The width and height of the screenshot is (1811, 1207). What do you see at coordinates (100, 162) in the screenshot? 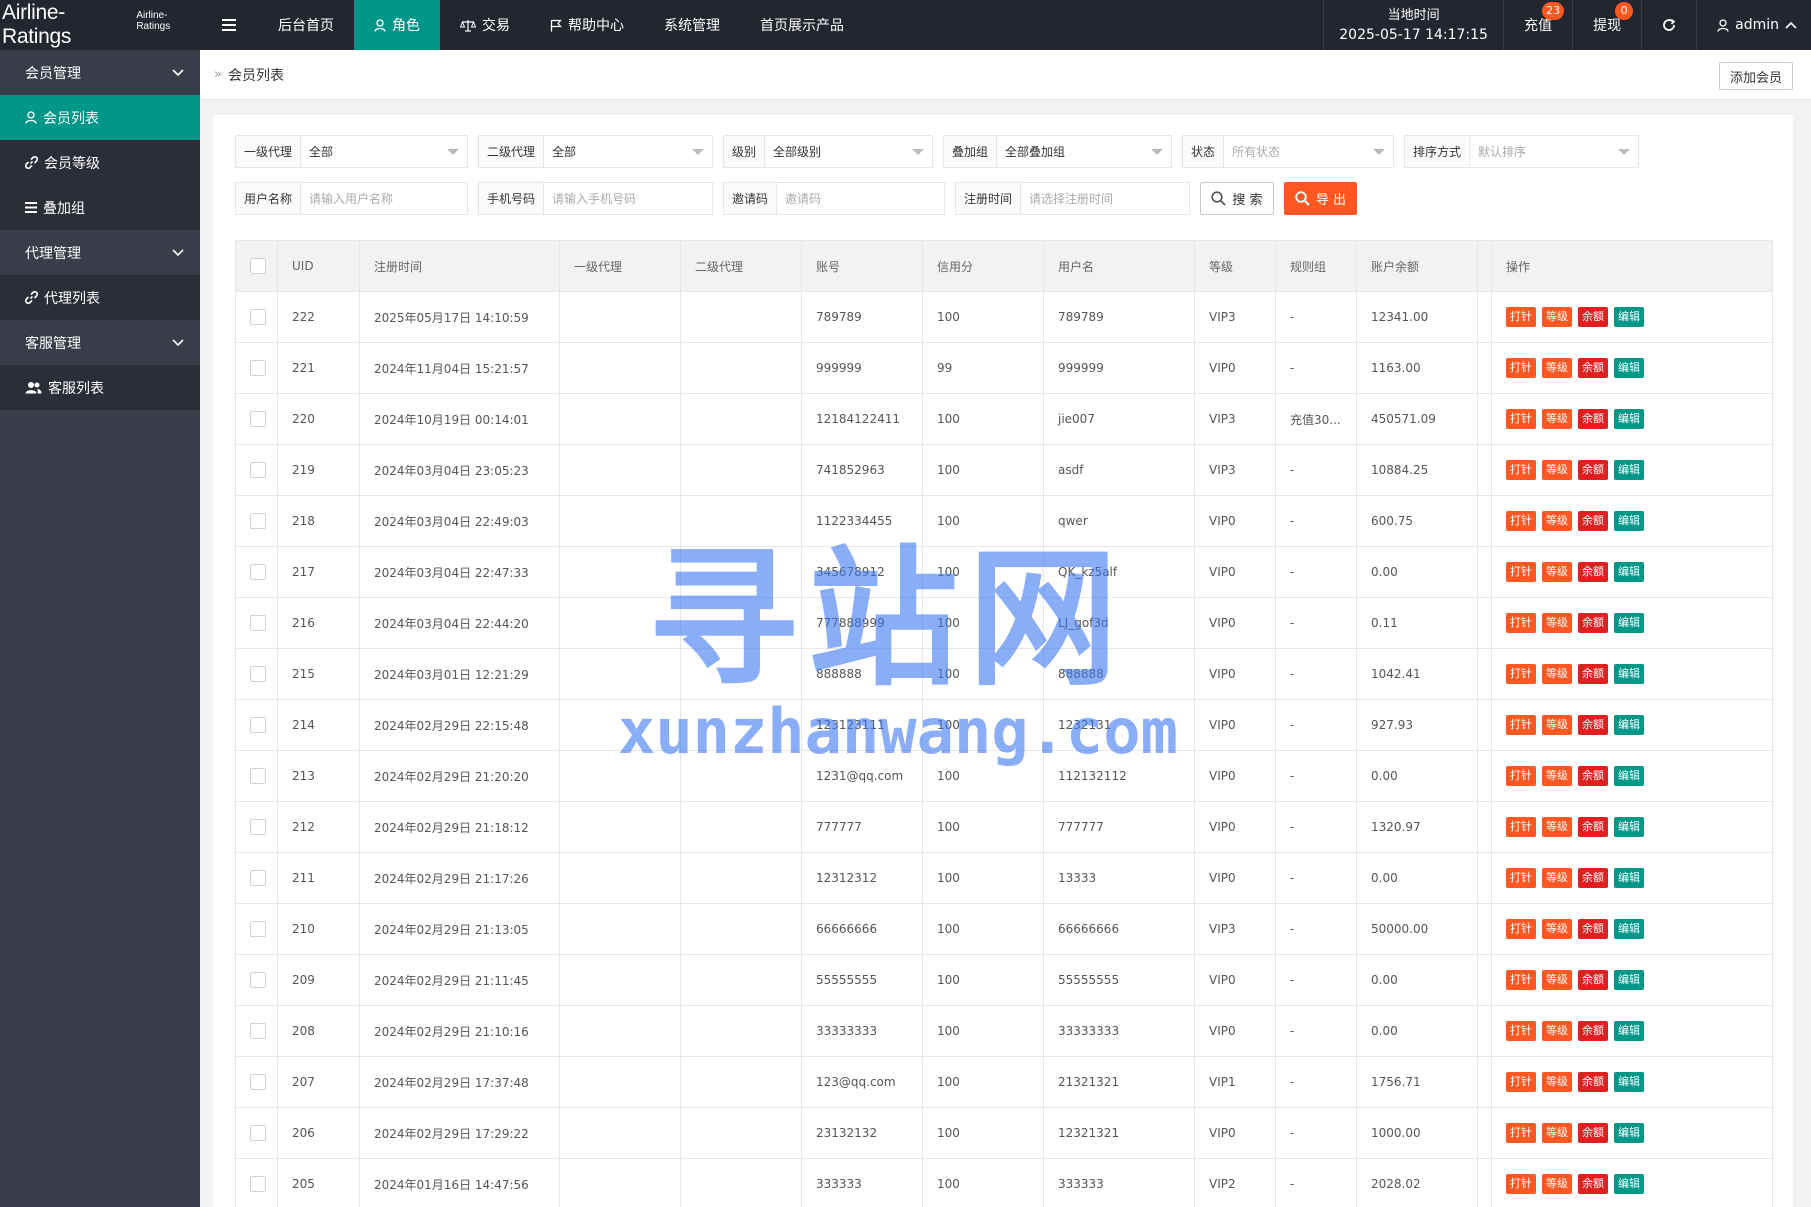
I see `sidebar-item-member-level: 会员等级` at bounding box center [100, 162].